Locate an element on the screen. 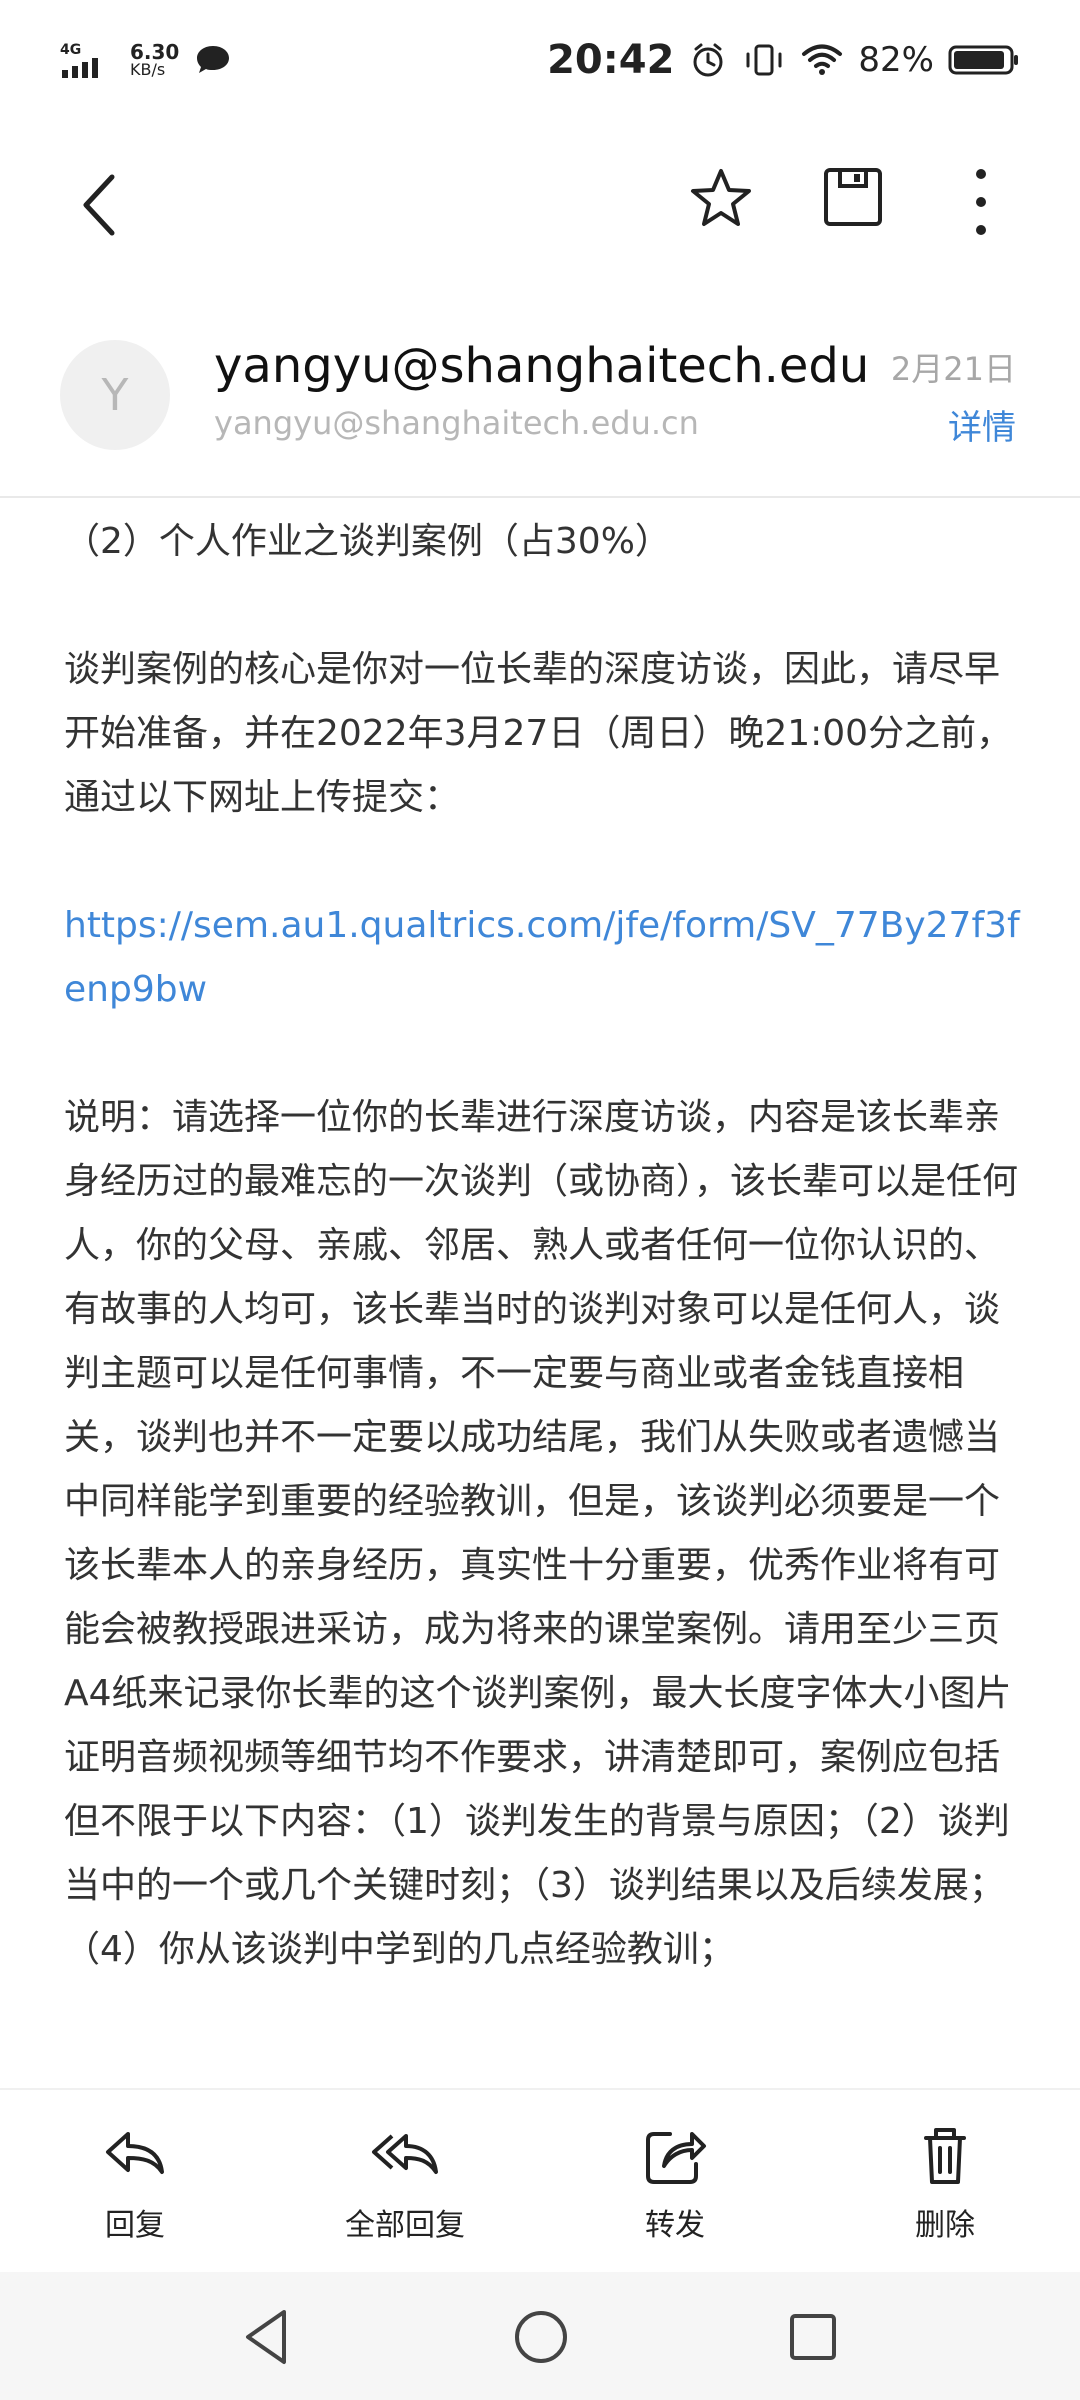  body-paragraph-1: （2）个人作业之谈判案例（占30%） is located at coordinates (367, 541).